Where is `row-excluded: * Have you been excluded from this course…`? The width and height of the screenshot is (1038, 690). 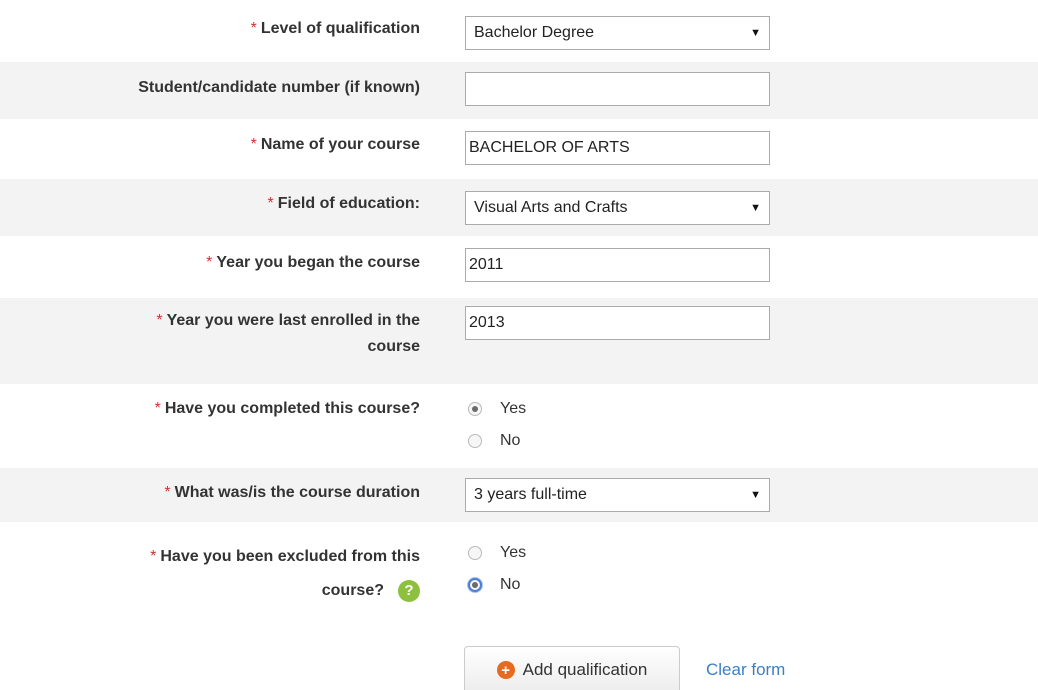 row-excluded: * Have you been excluded from this course… is located at coordinates (519, 572).